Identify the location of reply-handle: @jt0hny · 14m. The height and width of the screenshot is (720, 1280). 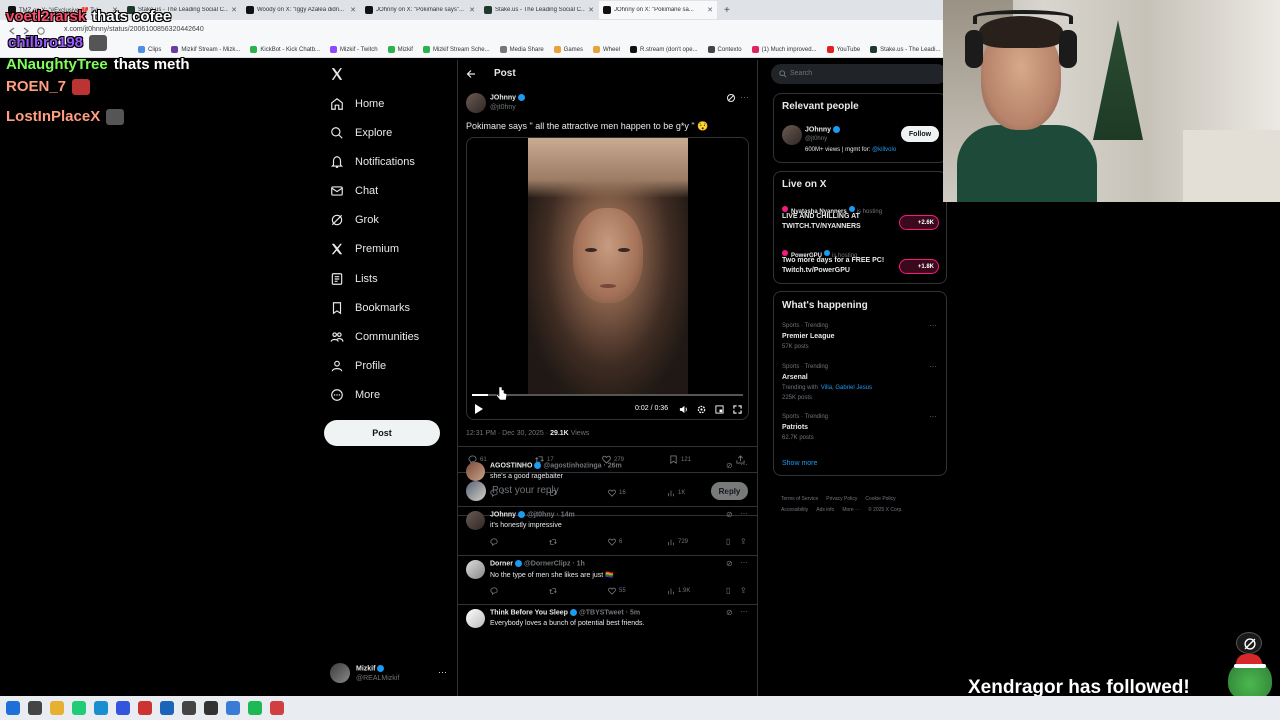
(551, 514).